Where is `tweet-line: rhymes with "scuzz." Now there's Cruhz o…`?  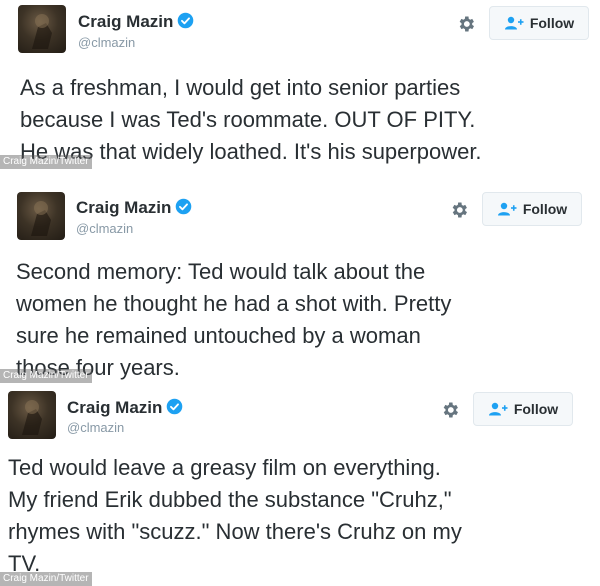
tweet-line: rhymes with "scuzz." Now there's Cruhz o… is located at coordinates (235, 531).